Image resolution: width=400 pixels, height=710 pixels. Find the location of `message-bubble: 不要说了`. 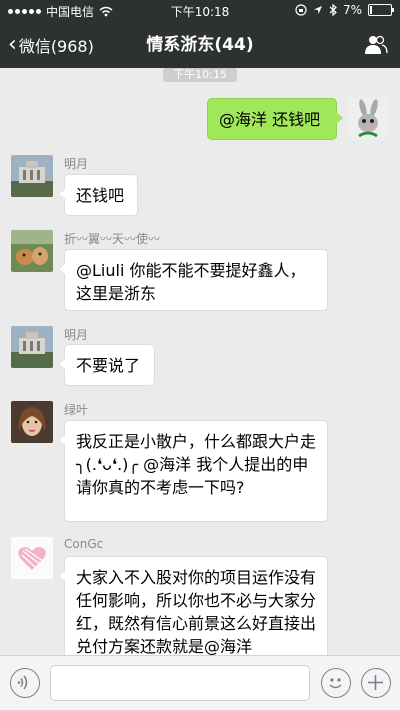

message-bubble: 不要说了 is located at coordinates (106, 365).